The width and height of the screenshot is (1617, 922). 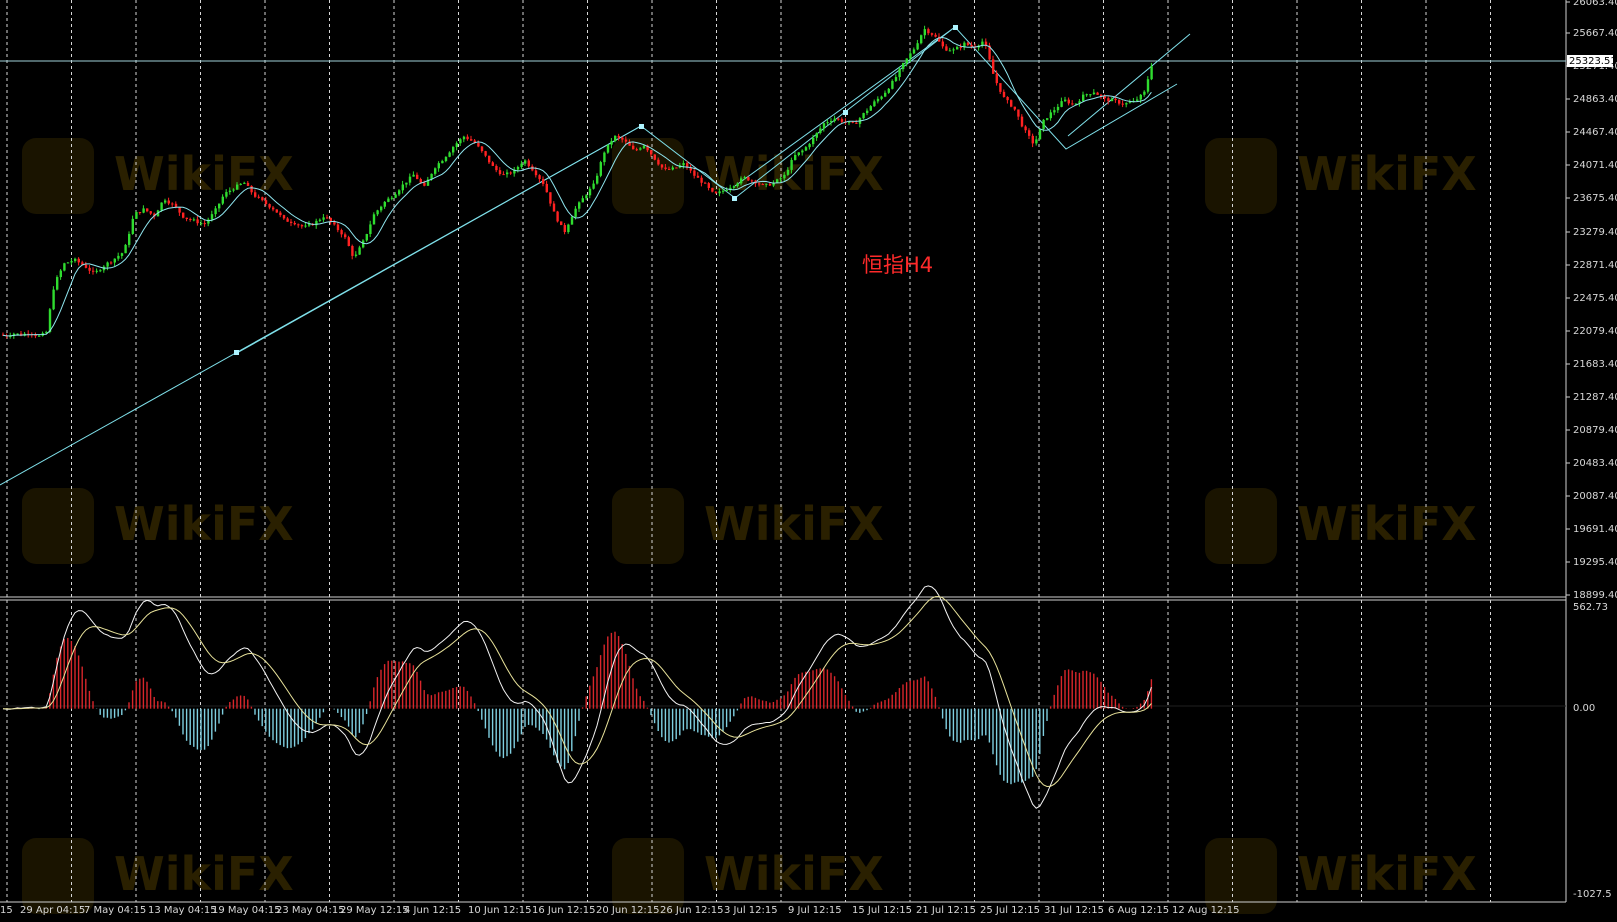 I want to click on price-tick: 22871.40, so click(x=1591, y=265).